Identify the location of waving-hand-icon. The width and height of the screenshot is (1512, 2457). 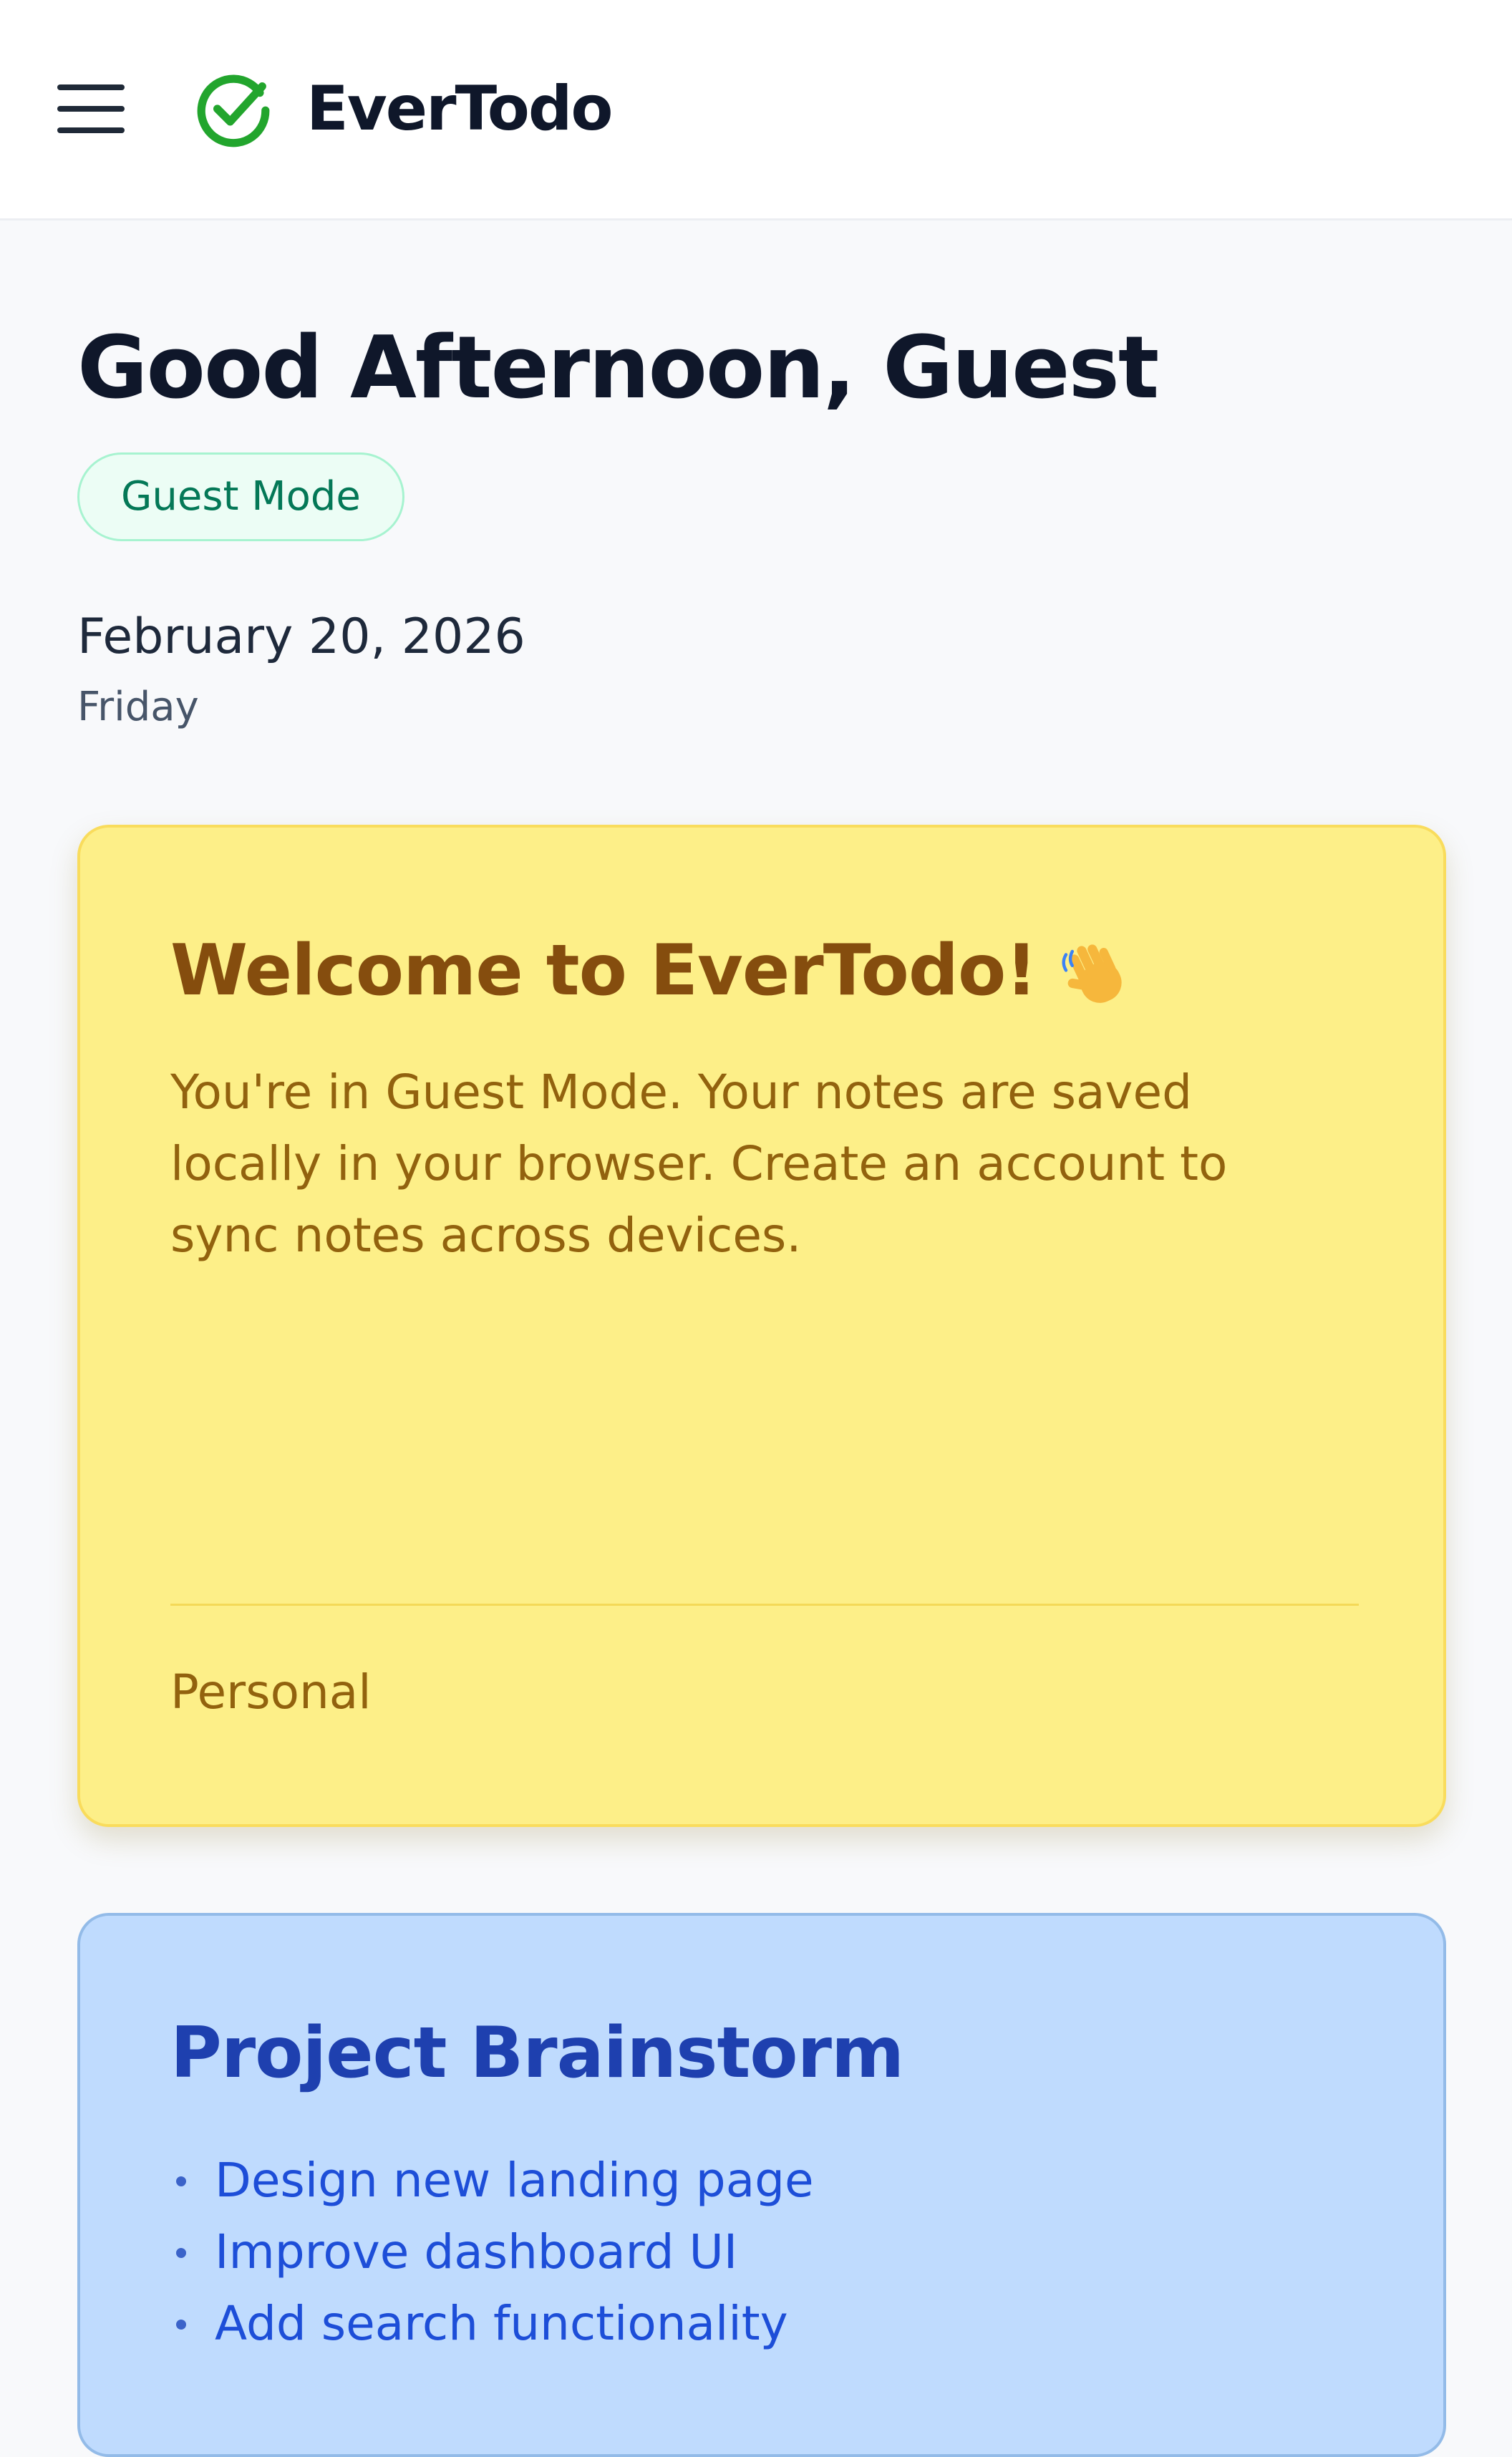
(1092, 974).